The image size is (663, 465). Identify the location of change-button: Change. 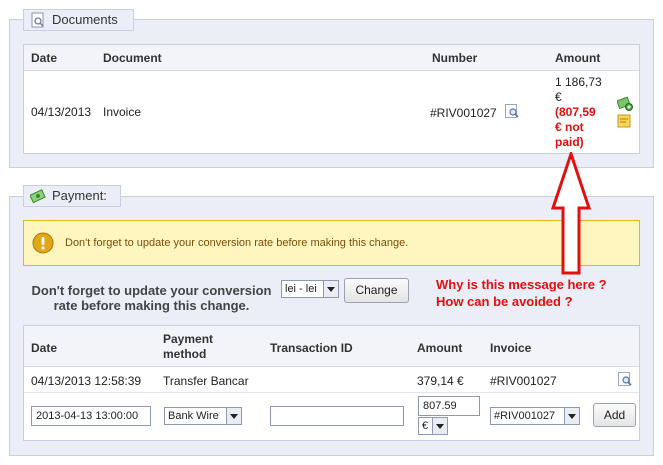
(376, 290).